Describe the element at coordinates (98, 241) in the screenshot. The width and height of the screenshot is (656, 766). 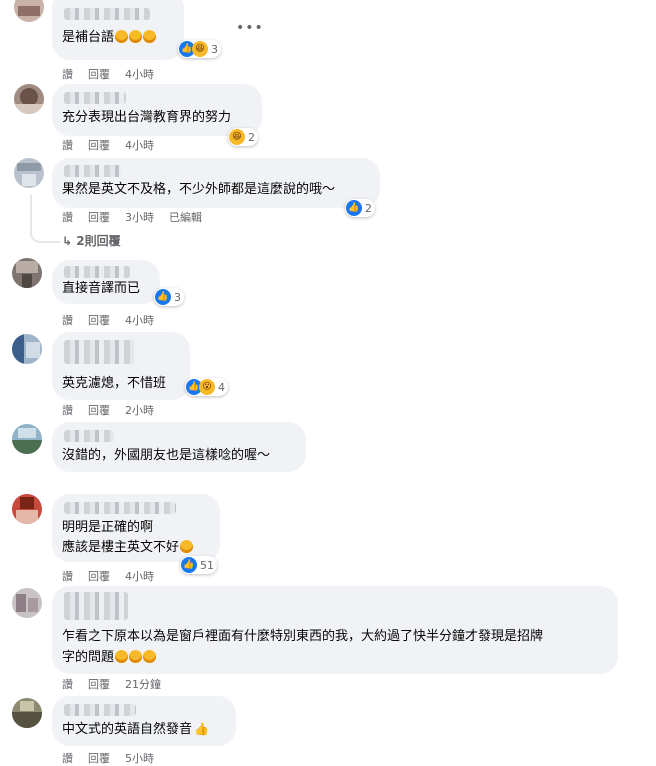
I see `replies-count-label: 2則回覆` at that location.